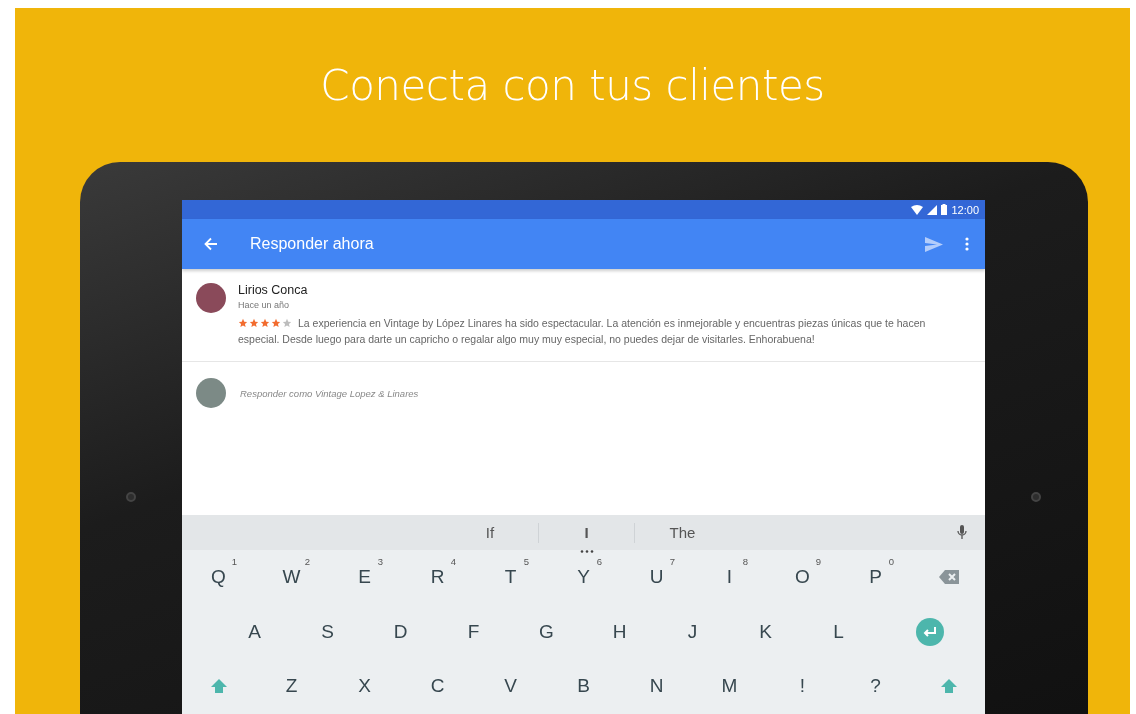 This screenshot has width=1136, height=714. What do you see at coordinates (380, 561) in the screenshot?
I see `key-hint: 3` at bounding box center [380, 561].